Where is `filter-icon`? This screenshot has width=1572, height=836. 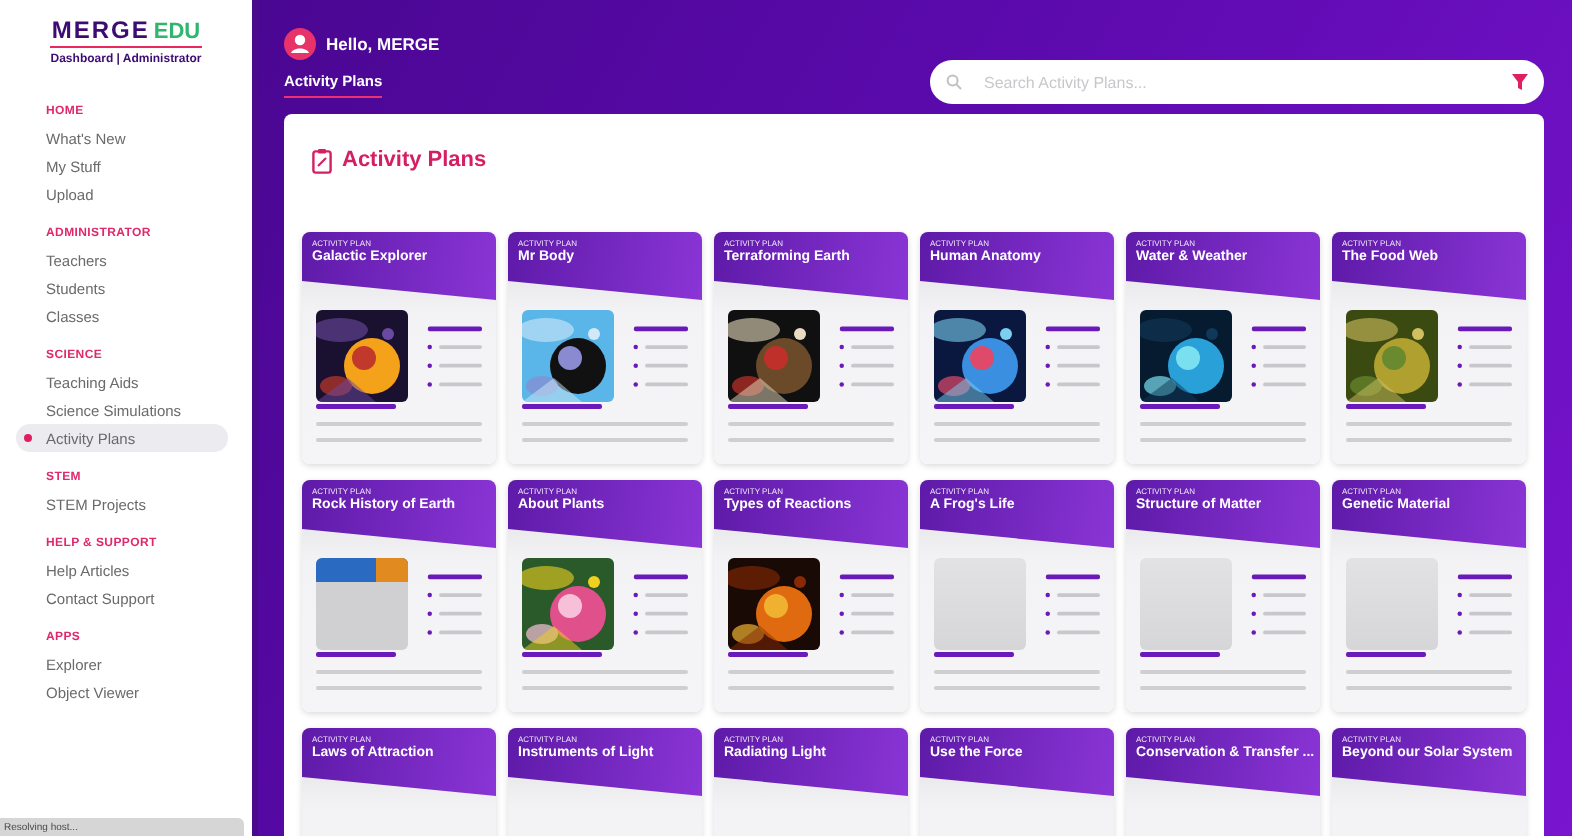
filter-icon is located at coordinates (1520, 82).